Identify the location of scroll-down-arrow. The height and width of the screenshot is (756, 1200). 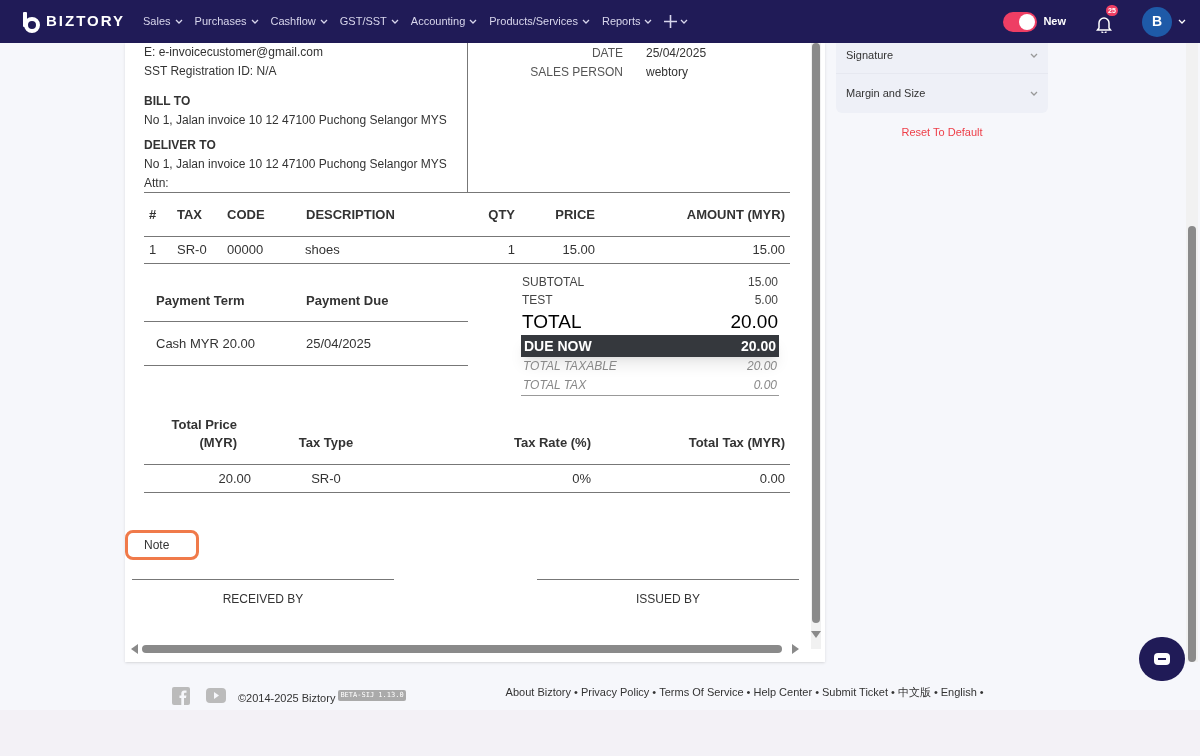
(816, 634).